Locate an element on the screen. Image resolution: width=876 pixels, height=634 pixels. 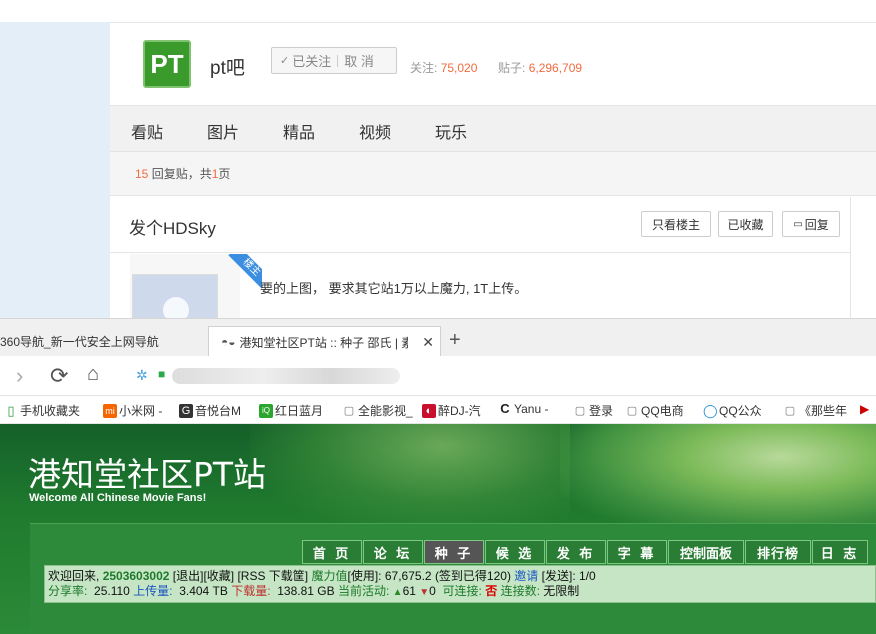
op-badge-label: 楼主 is located at coordinates (245, 272).